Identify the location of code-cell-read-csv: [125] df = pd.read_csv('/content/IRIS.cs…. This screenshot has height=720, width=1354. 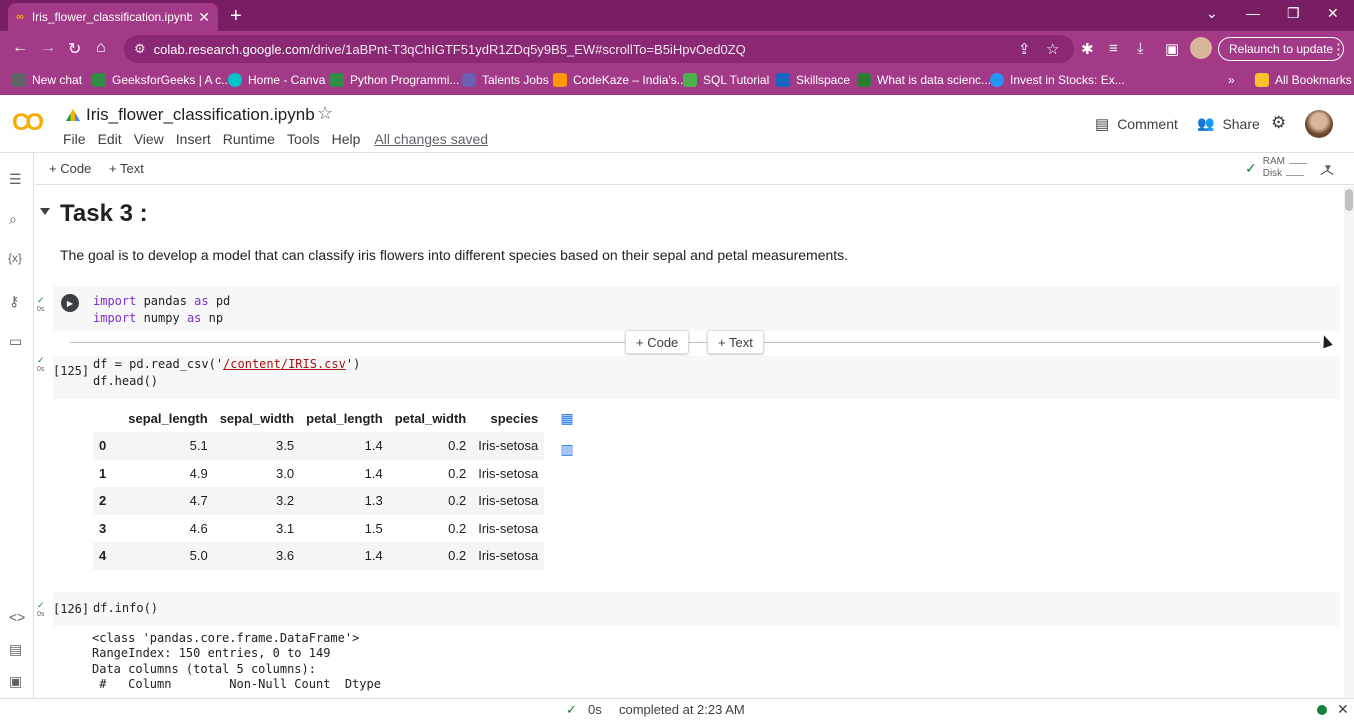
(696, 377).